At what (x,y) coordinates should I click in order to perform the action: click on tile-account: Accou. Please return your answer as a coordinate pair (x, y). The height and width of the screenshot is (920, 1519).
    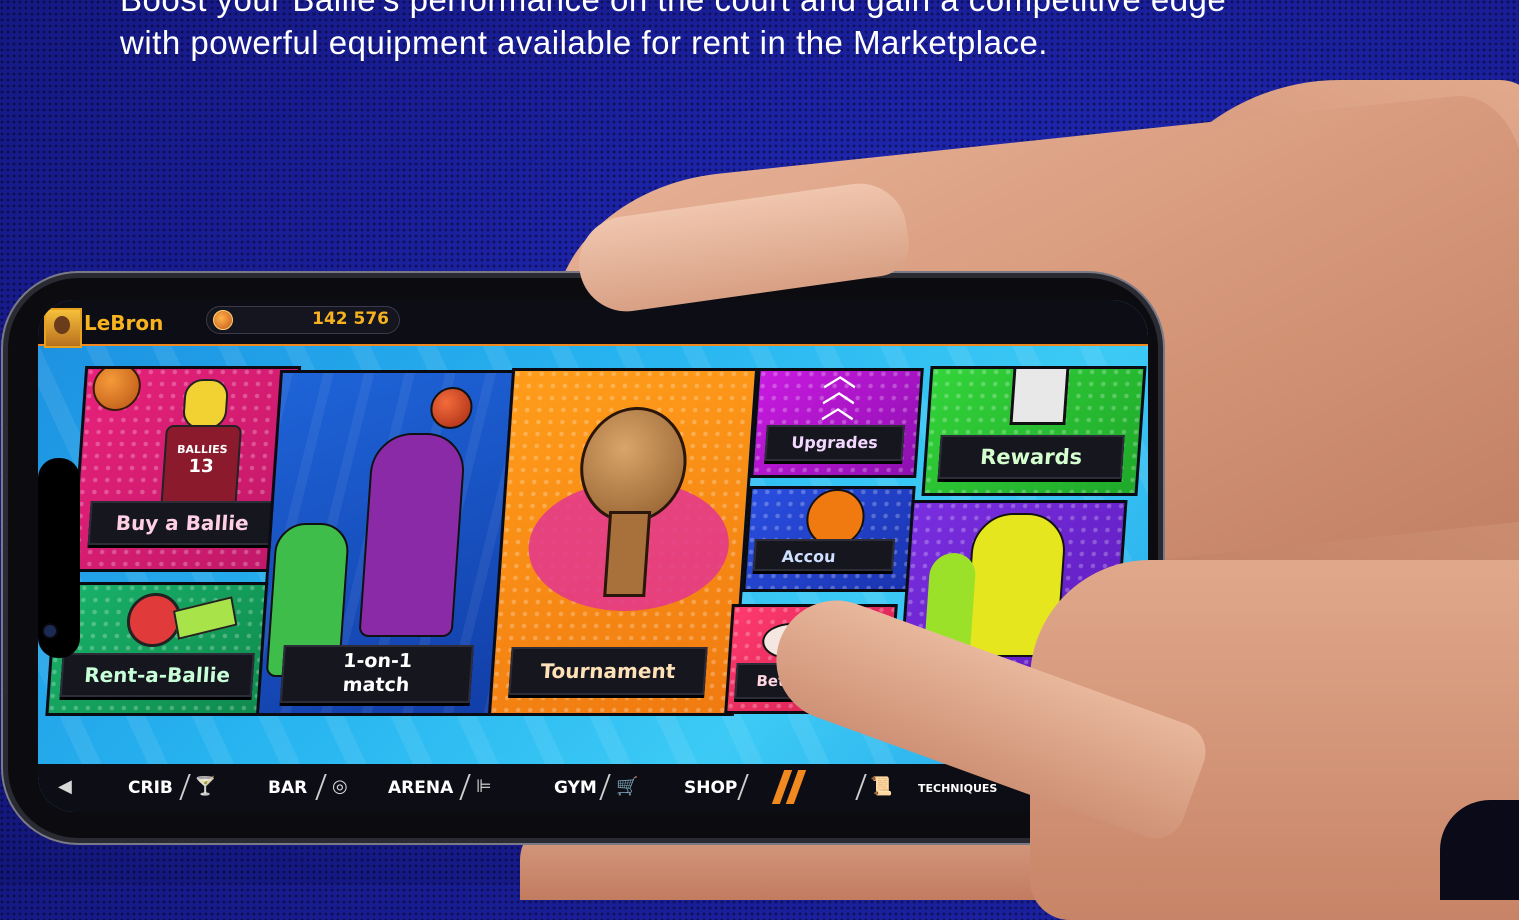
    Looking at the image, I should click on (829, 539).